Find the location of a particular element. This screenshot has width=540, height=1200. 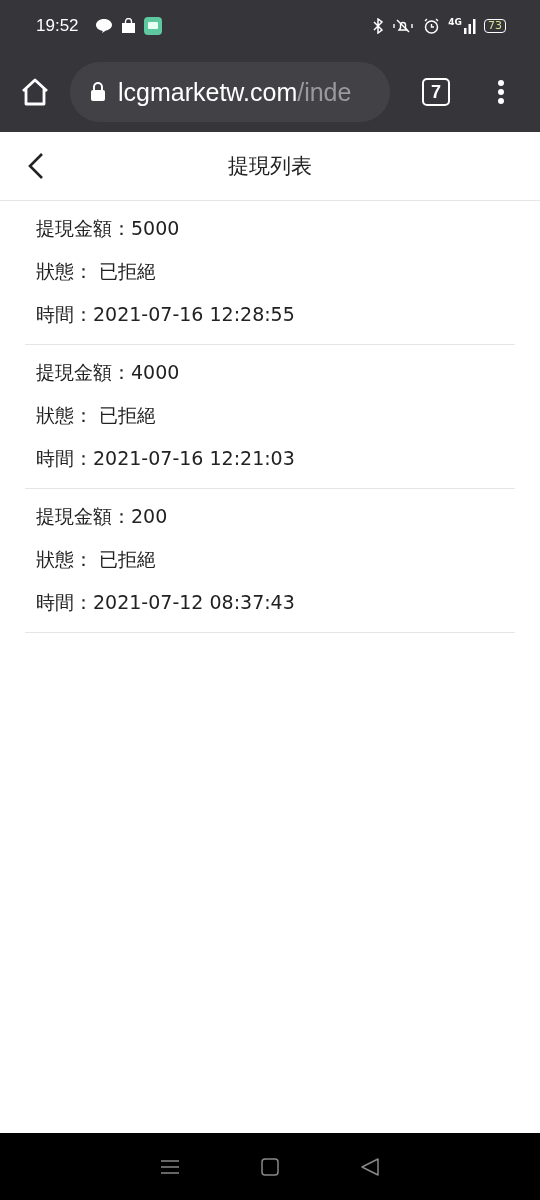

square-icon is located at coordinates (270, 1166).